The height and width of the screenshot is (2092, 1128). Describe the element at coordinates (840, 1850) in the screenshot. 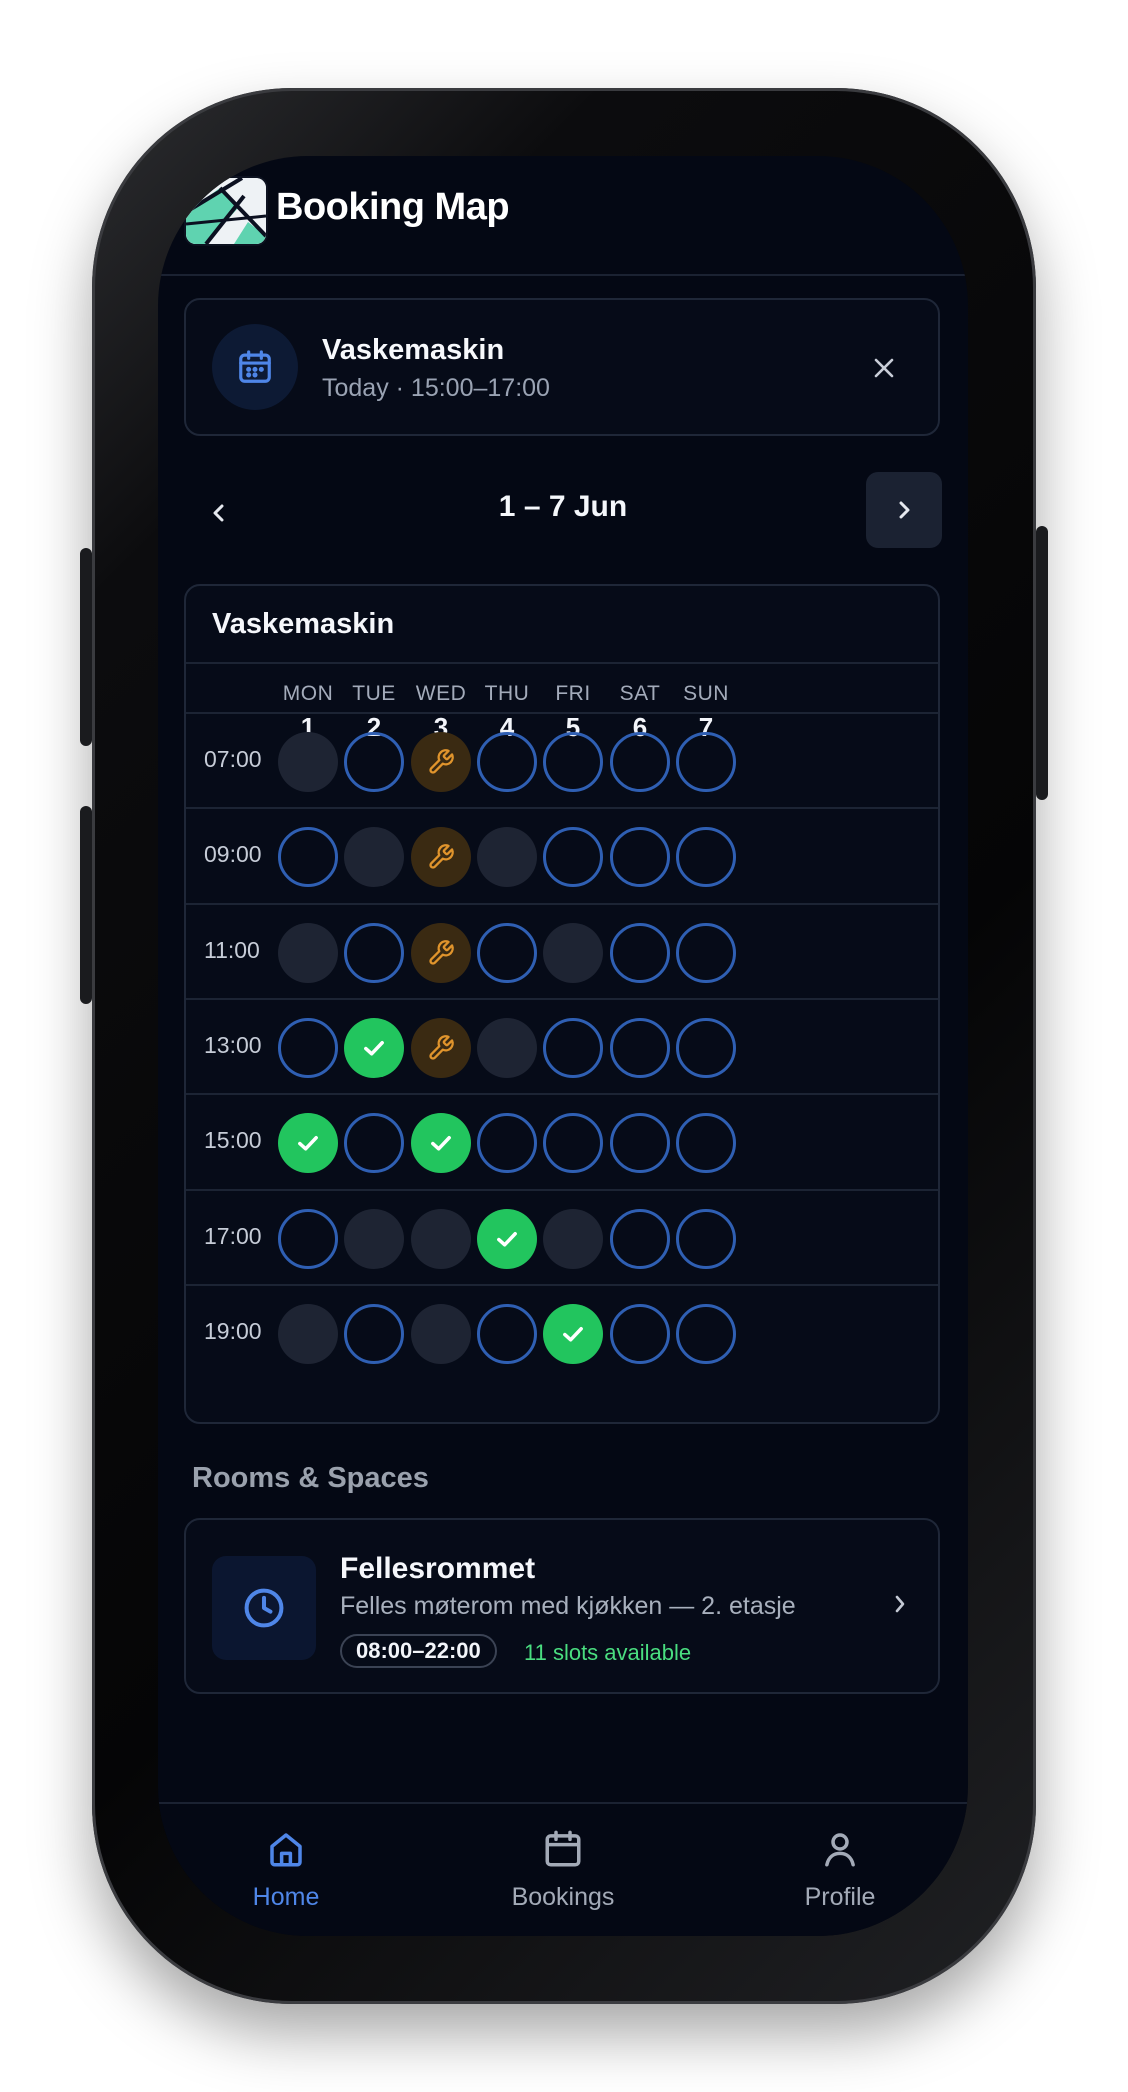

I see `user-icon` at that location.